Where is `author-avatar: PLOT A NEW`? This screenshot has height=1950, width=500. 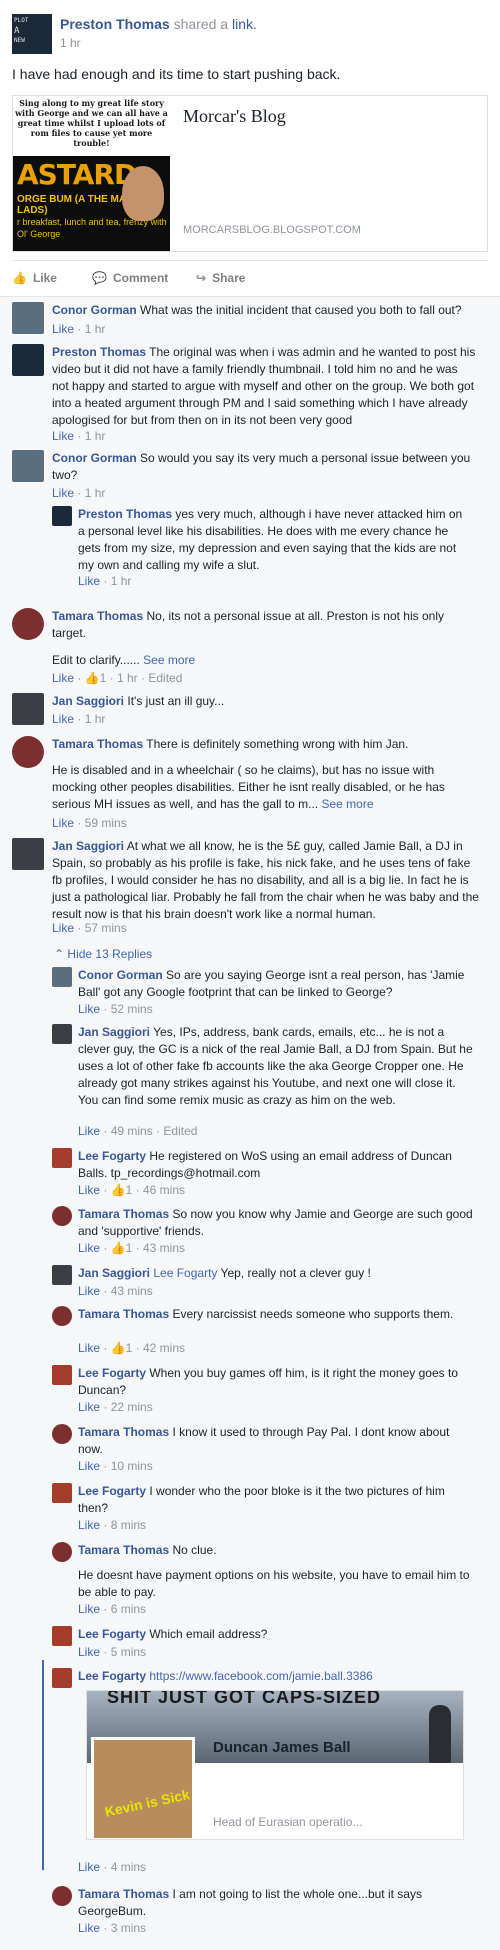 author-avatar: PLOT A NEW is located at coordinates (32, 34).